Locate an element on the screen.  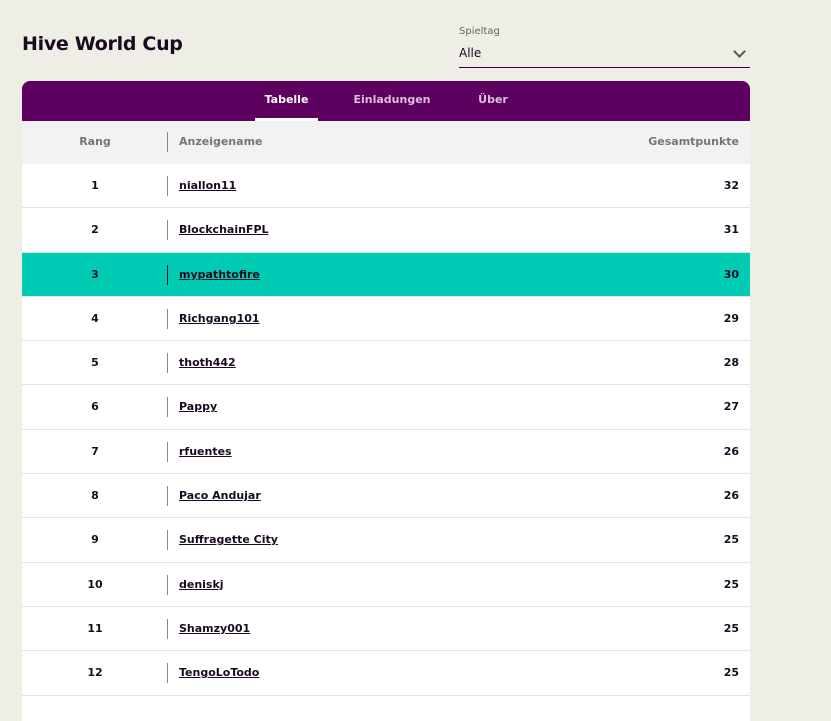
chevron-down-icon is located at coordinates (739, 51).